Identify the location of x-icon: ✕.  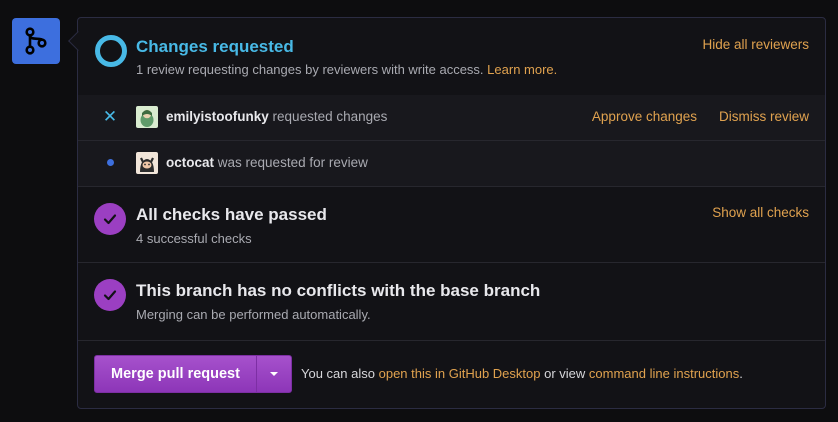
(110, 116).